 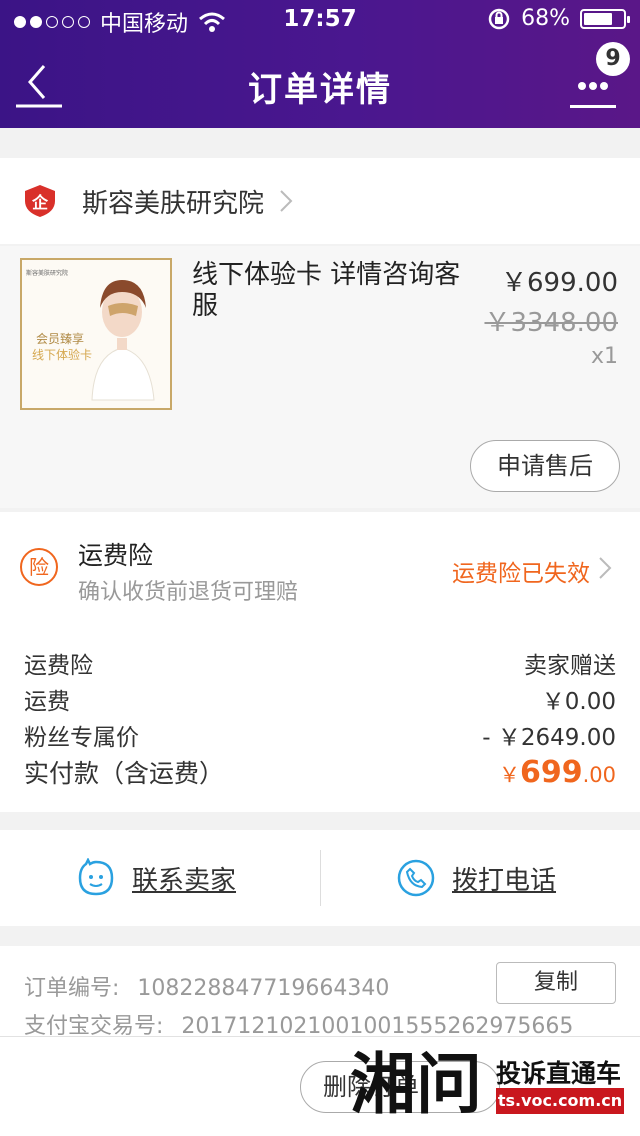 I want to click on watermark-url: ts.voc.com.cn, so click(x=560, y=1101).